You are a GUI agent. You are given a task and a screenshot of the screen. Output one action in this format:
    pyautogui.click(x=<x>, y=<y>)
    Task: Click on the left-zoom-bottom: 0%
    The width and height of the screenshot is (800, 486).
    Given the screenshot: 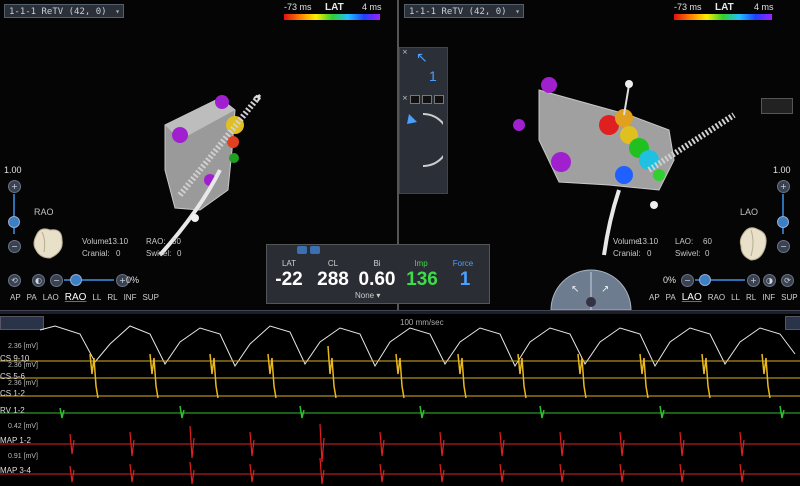 What is the action you would take?
    pyautogui.click(x=133, y=280)
    